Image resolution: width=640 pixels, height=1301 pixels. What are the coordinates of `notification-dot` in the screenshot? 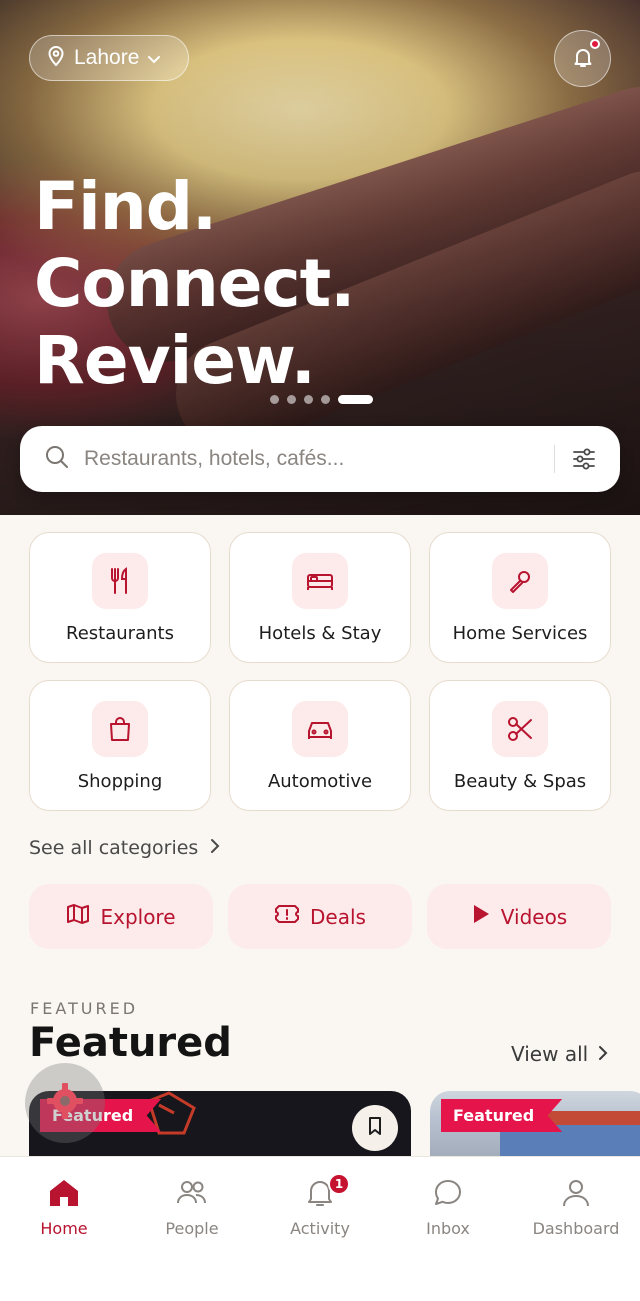 It's located at (595, 44).